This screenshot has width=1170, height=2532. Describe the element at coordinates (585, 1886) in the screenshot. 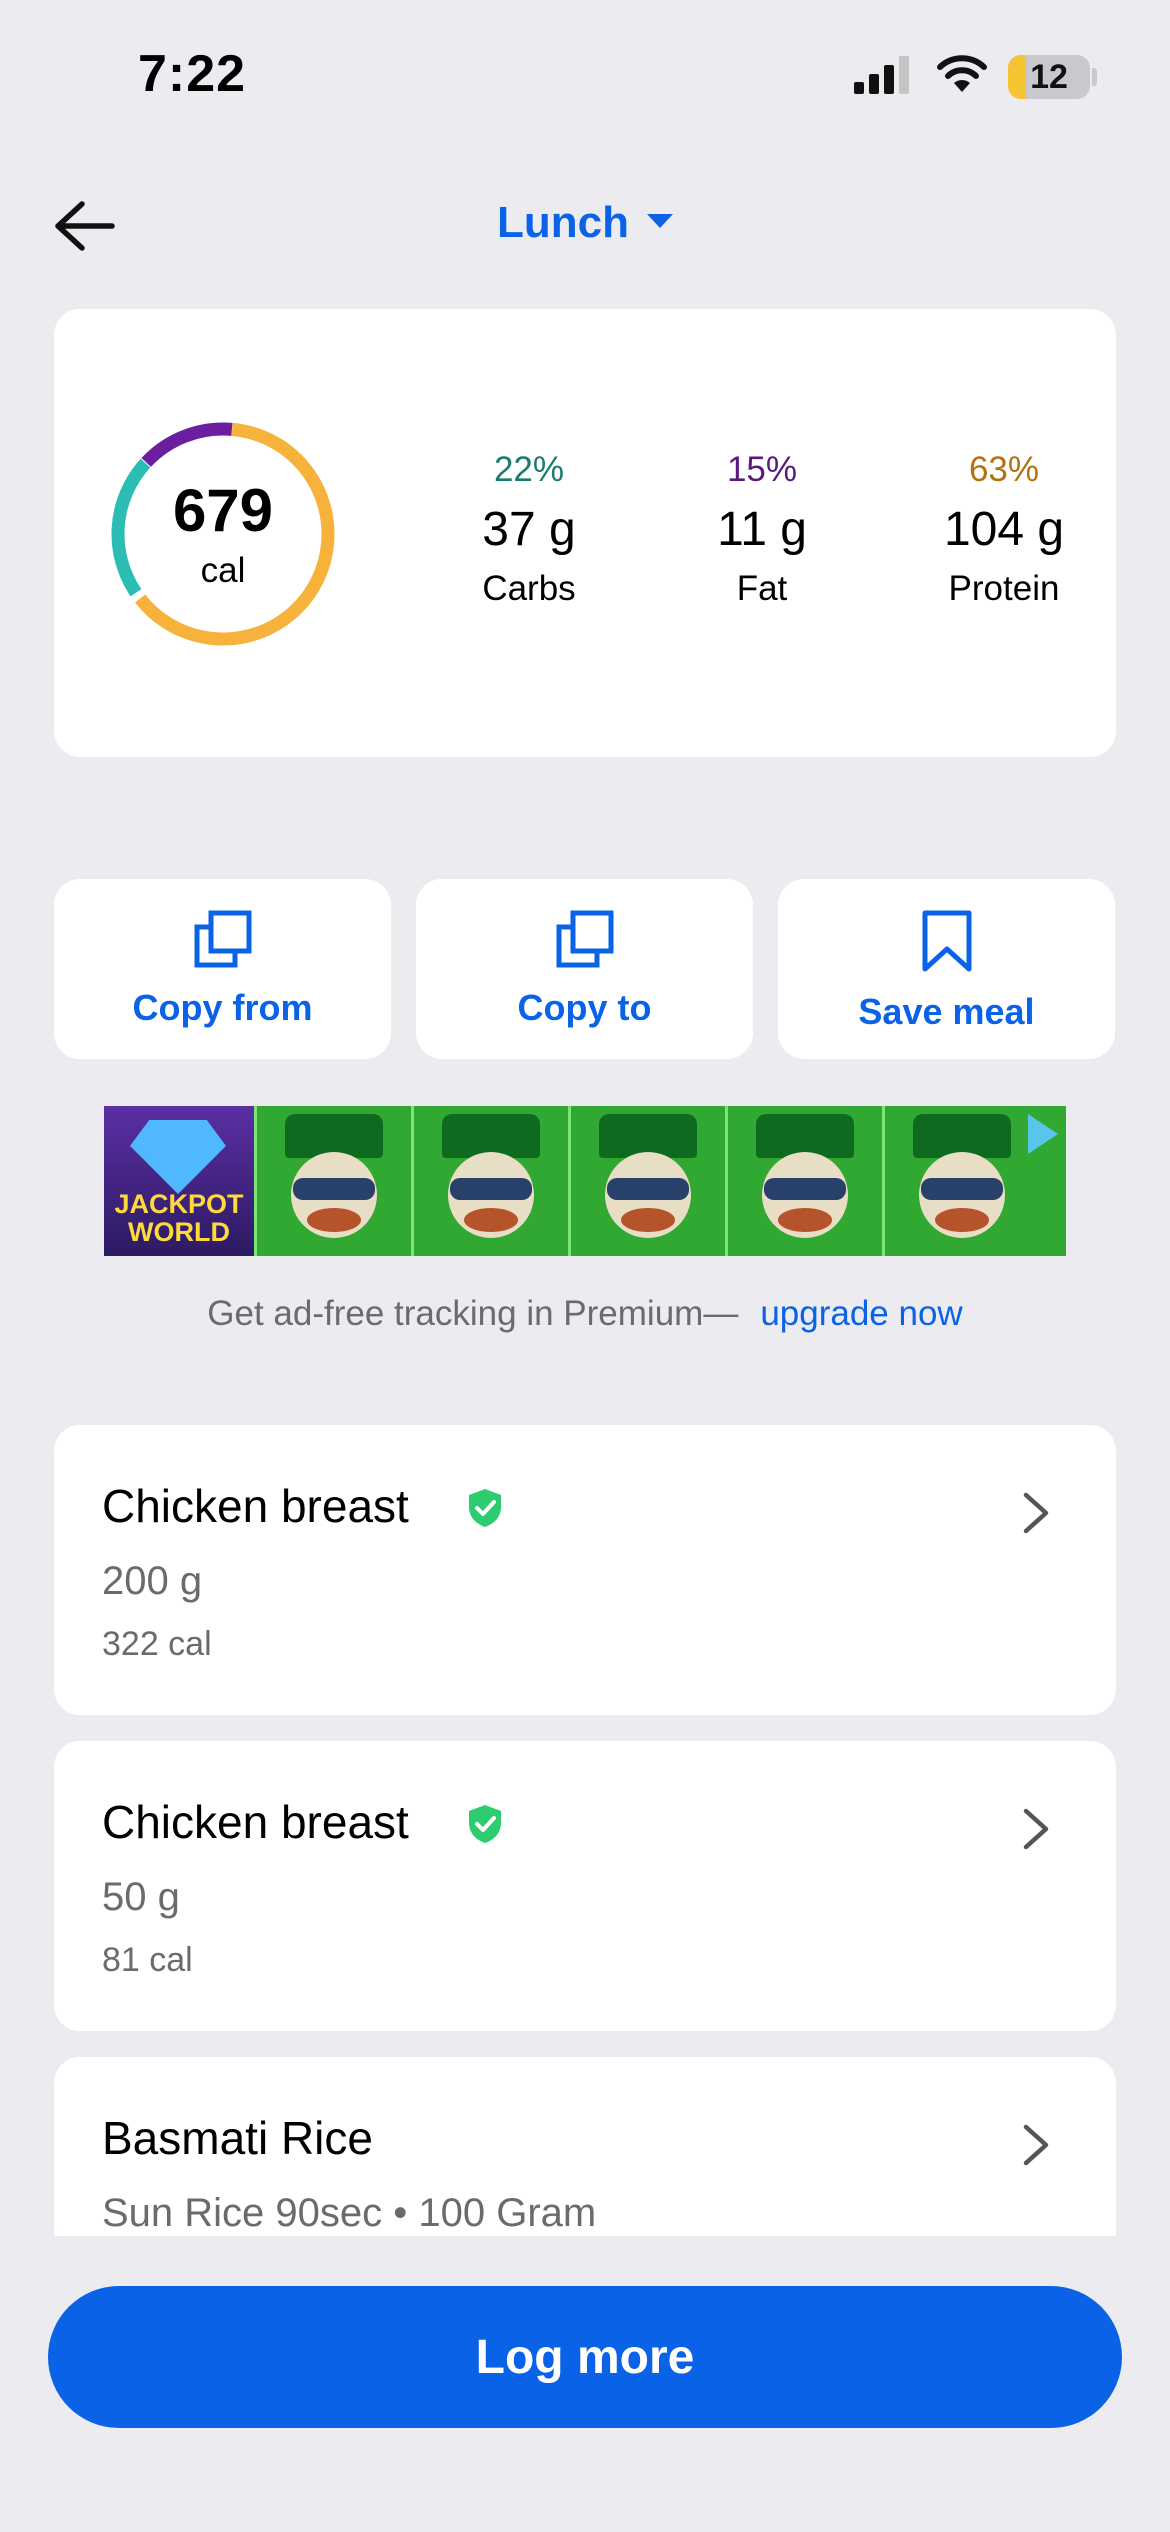

I see `food-item: Chicken breast 50 g 81 cal` at that location.